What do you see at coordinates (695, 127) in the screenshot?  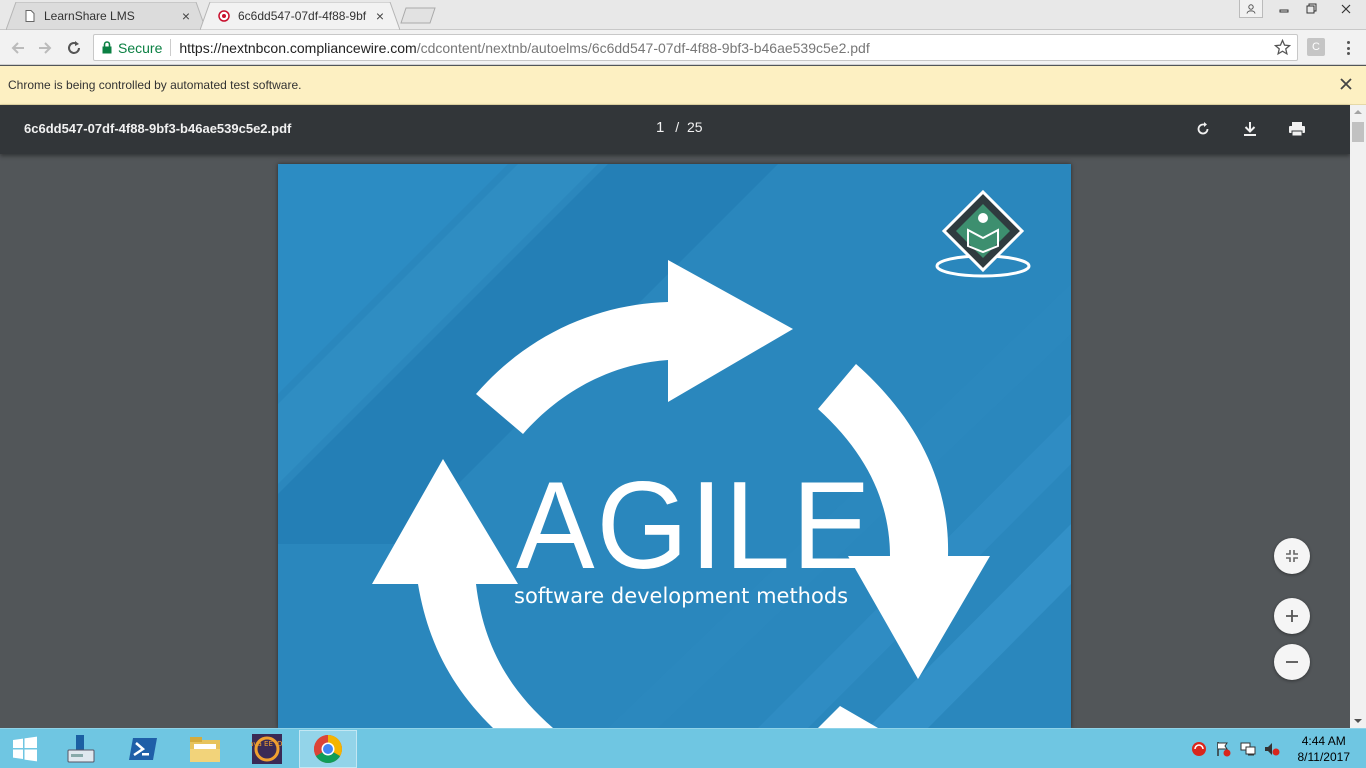 I see `total-pages: 25` at bounding box center [695, 127].